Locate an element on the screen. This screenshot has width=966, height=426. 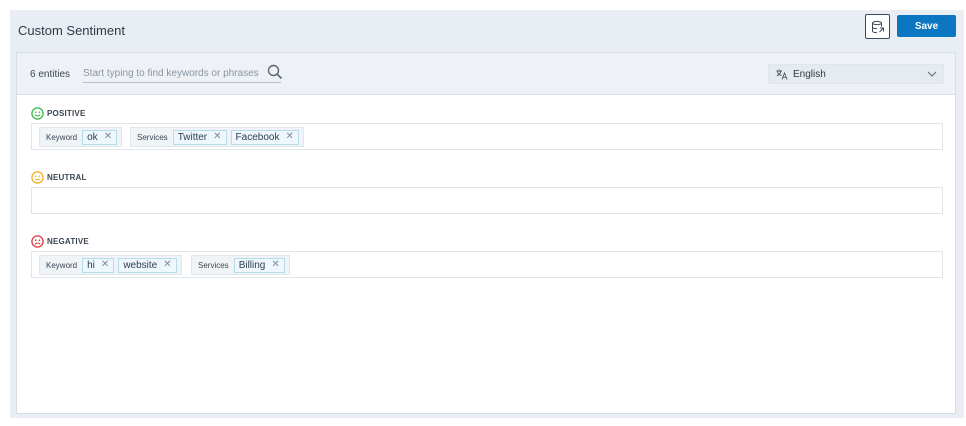
chip-text: website is located at coordinates (140, 265).